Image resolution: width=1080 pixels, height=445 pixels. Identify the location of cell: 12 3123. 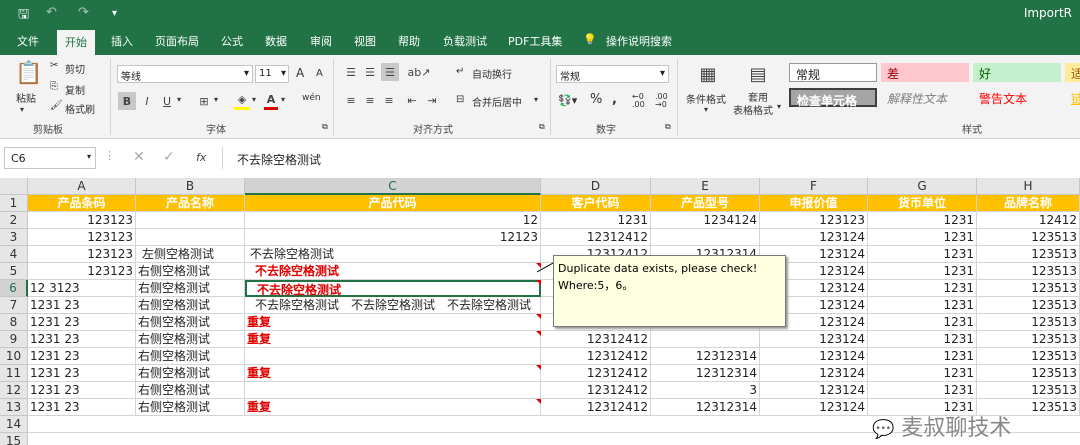
(82, 288).